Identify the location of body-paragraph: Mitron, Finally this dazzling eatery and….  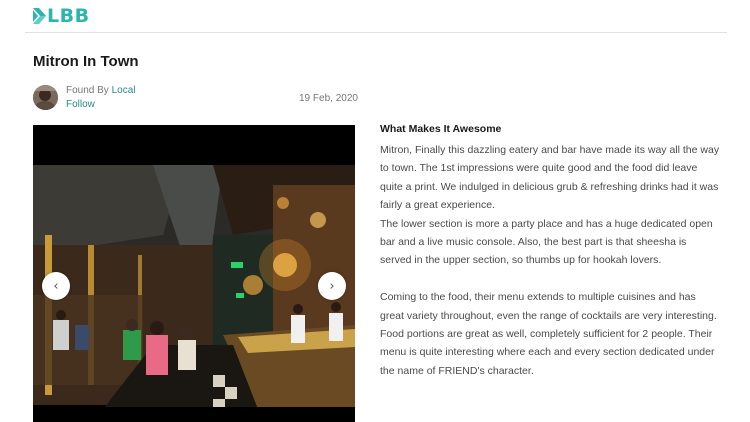
(550, 178).